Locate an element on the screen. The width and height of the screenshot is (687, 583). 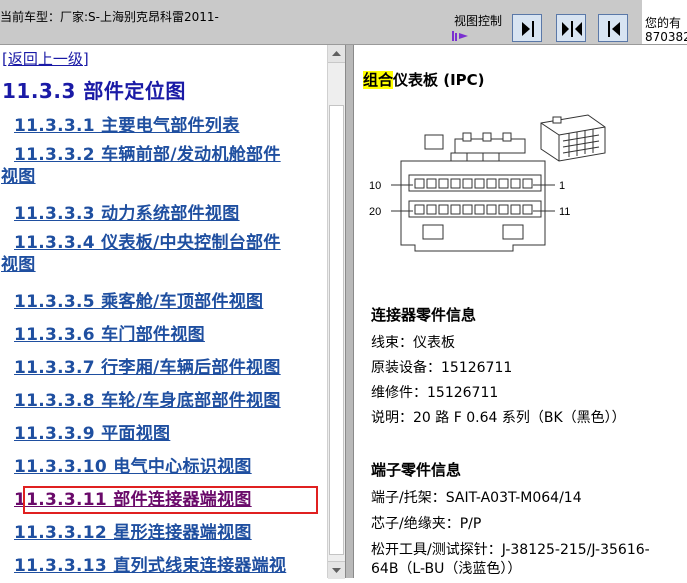
toc-item-11-3-3-7: 11.3.3.7 行李厢/车辆后部件视图 is located at coordinates (147, 365).